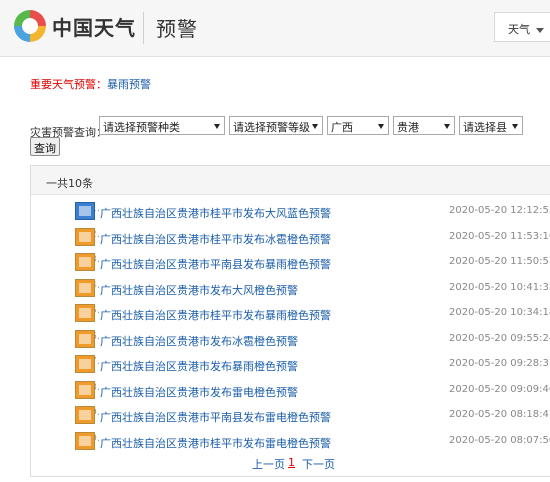  What do you see at coordinates (499, 312) in the screenshot?
I see `warning-time: 2020-05-20 10:34:18` at bounding box center [499, 312].